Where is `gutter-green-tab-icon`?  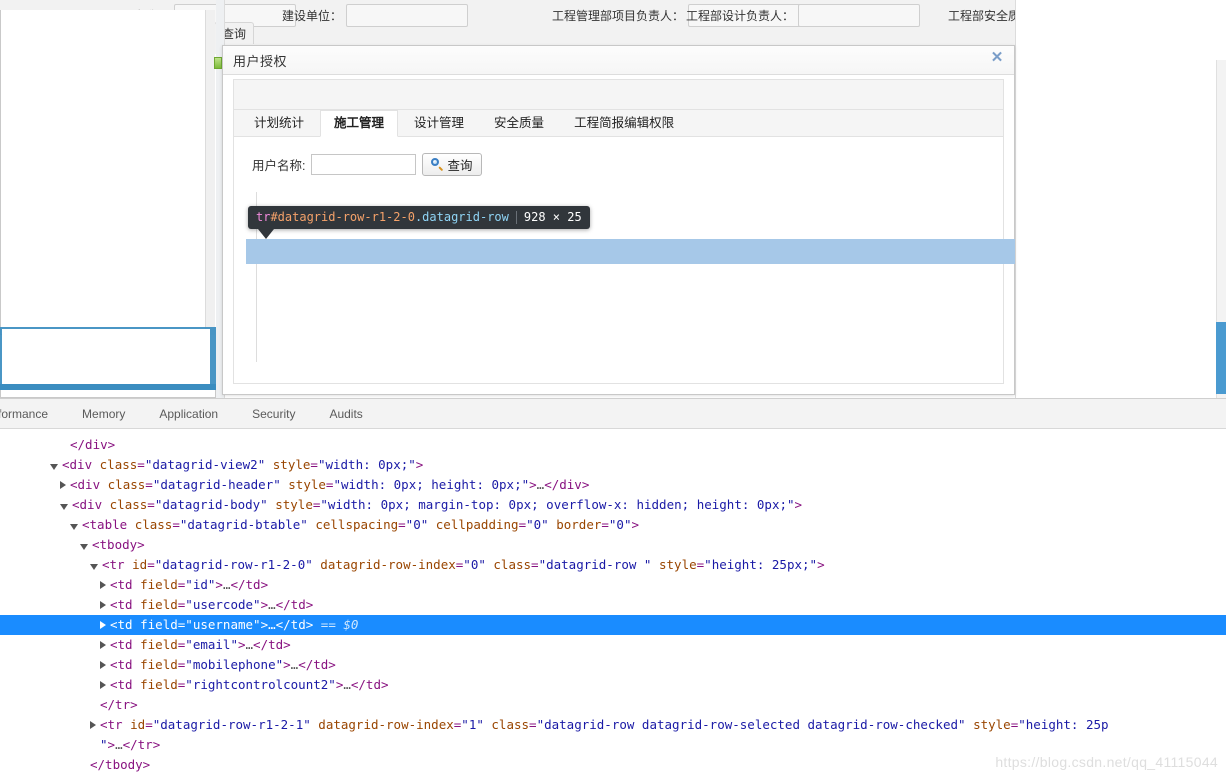 gutter-green-tab-icon is located at coordinates (218, 63).